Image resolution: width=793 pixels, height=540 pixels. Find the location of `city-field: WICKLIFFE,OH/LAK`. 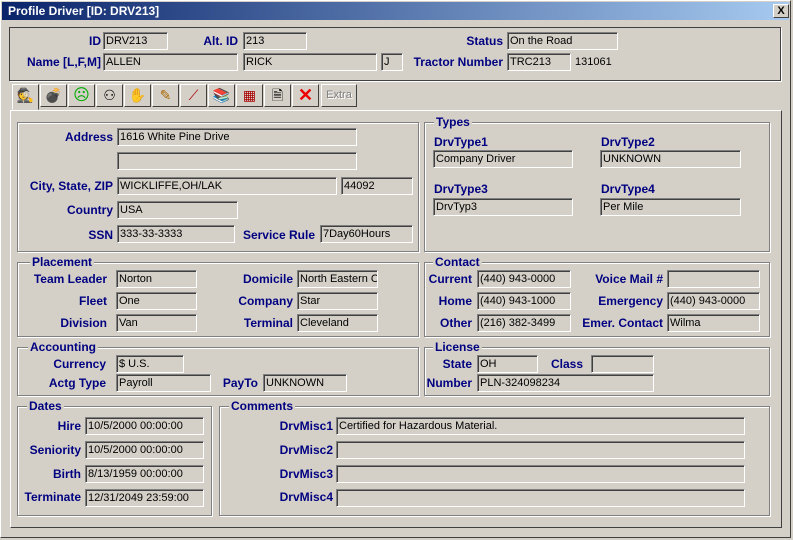

city-field: WICKLIFFE,OH/LAK is located at coordinates (227, 186).